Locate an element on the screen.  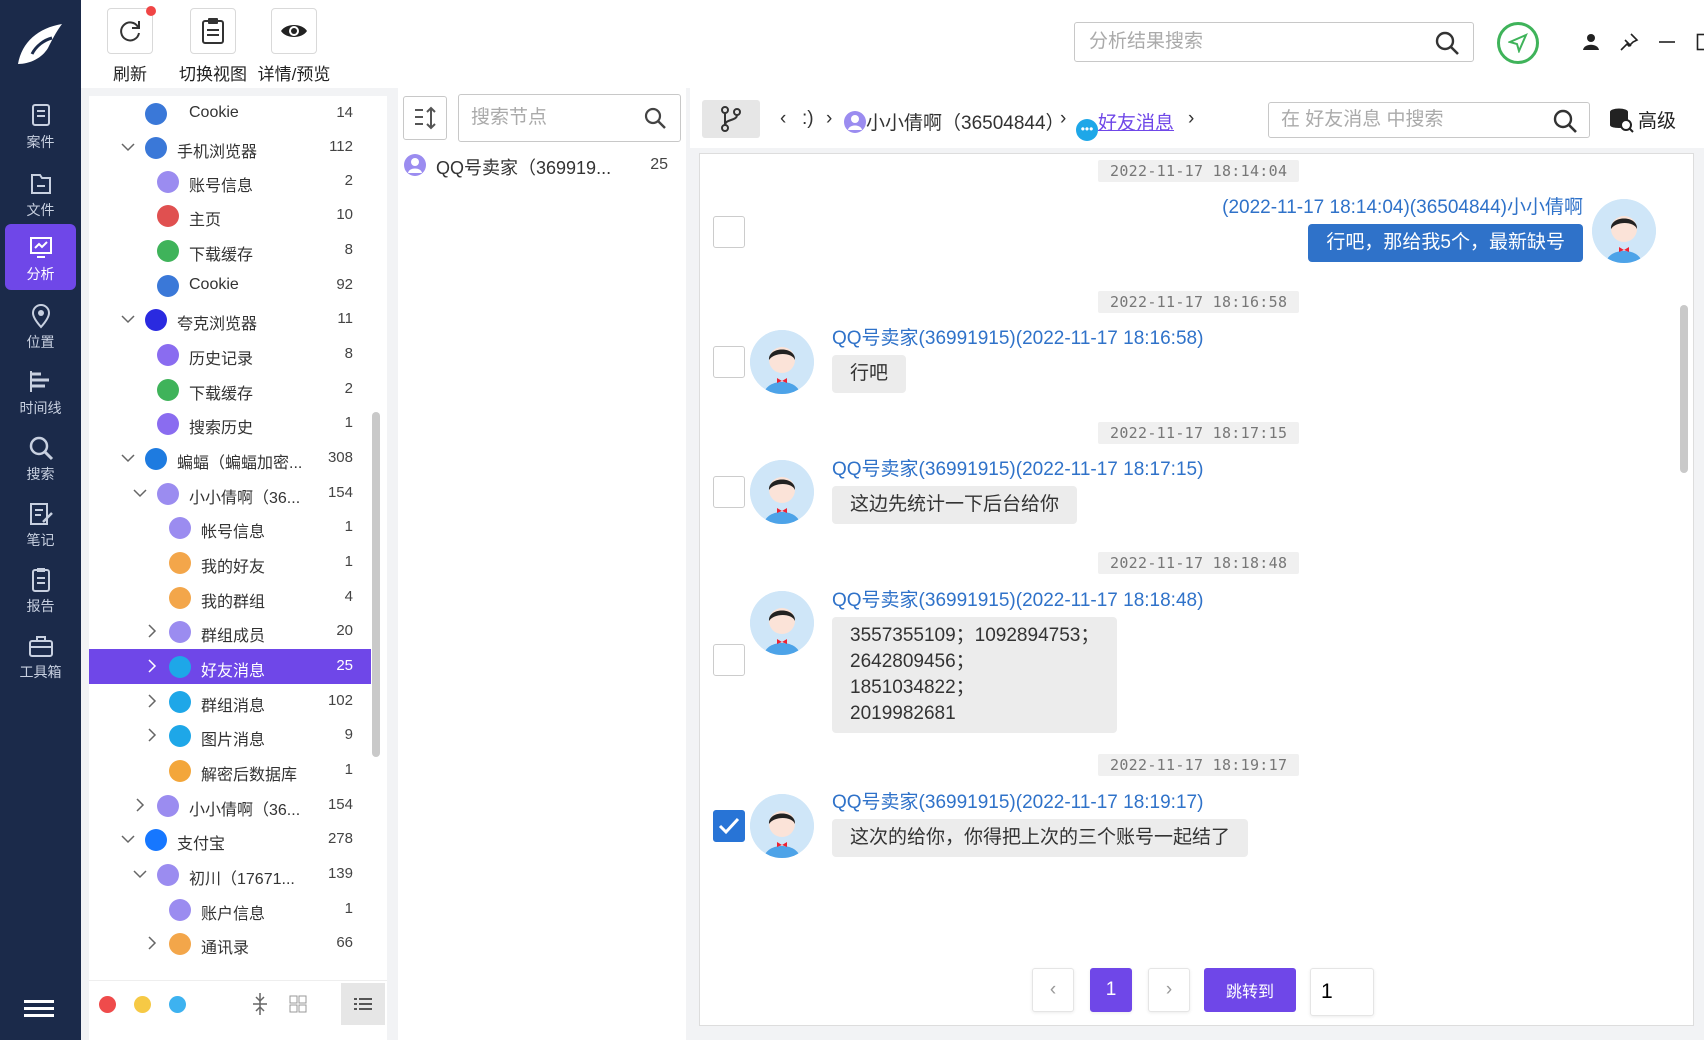
breadcrumb-item: :) is located at coordinates (808, 119).